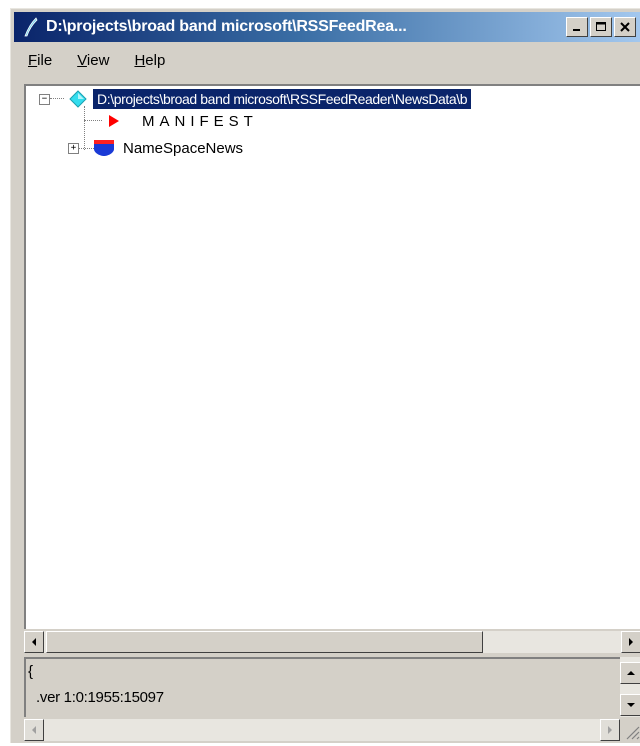 This screenshot has width=640, height=746. I want to click on arrow-up-icon, so click(630, 673).